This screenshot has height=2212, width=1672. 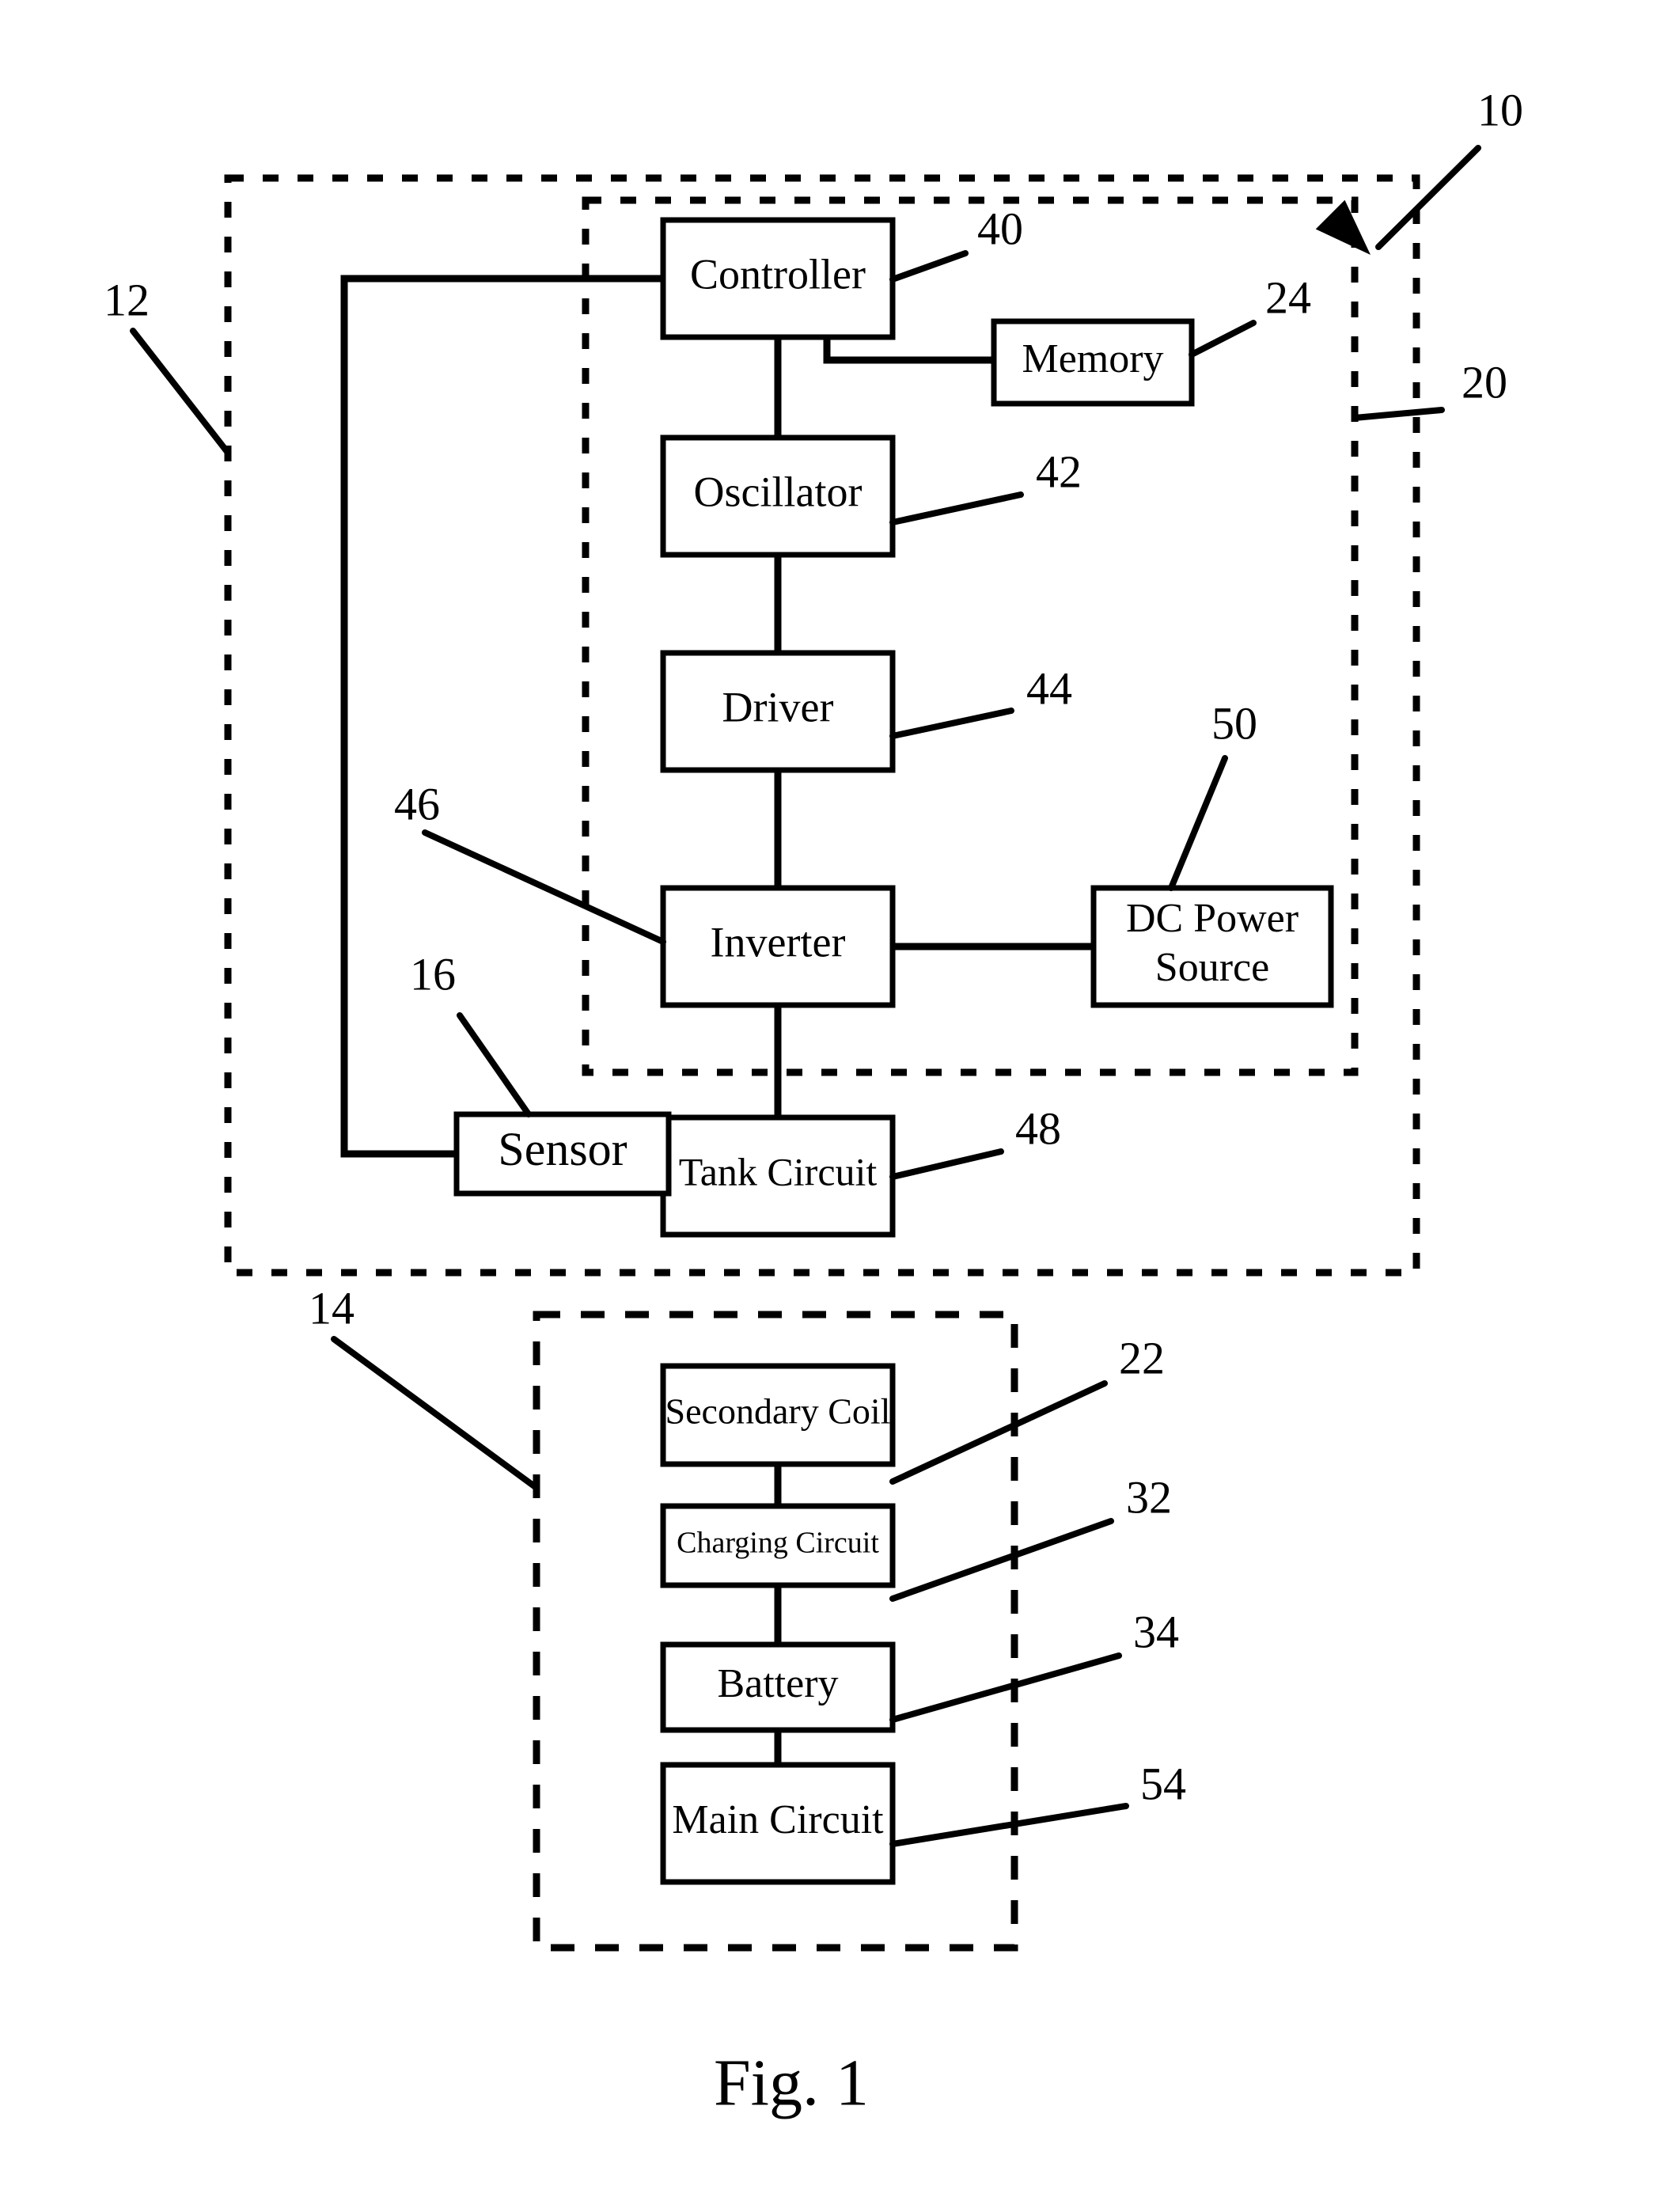 What do you see at coordinates (975, 1141) in the screenshot?
I see `reference-numeral-48: 48` at bounding box center [975, 1141].